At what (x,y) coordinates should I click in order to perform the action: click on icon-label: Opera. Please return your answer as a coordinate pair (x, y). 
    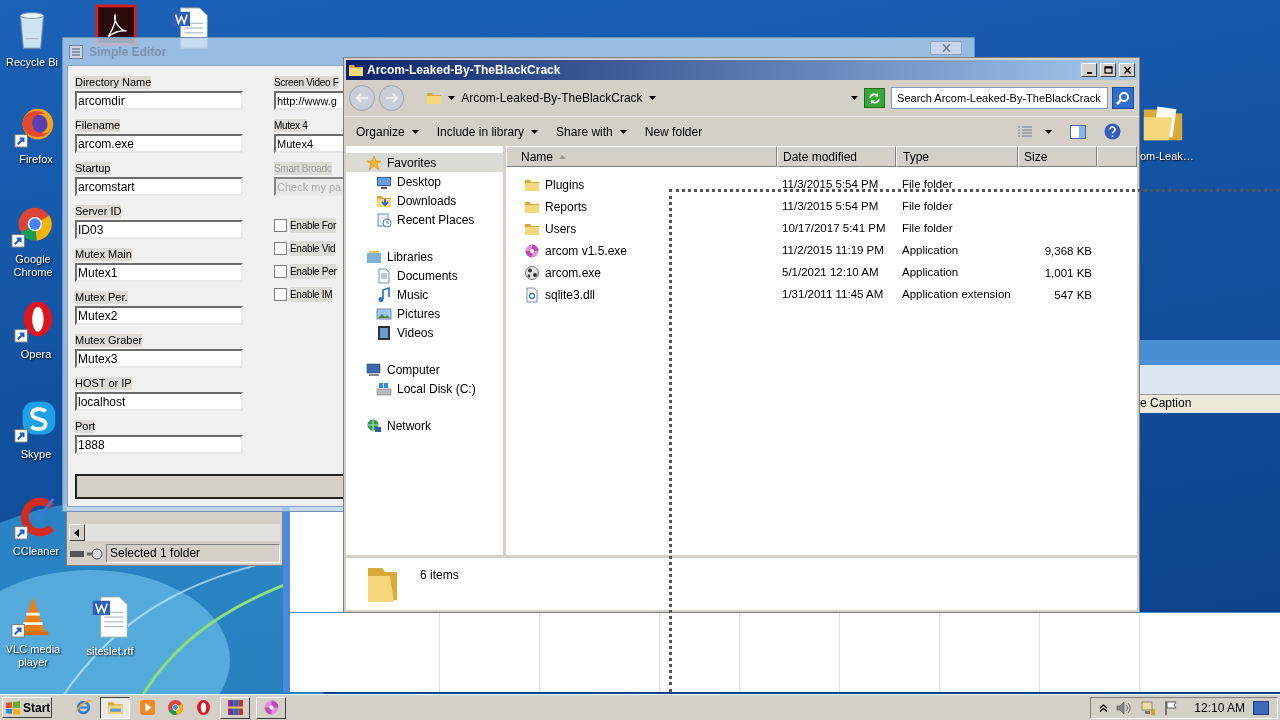
    Looking at the image, I should click on (36, 354).